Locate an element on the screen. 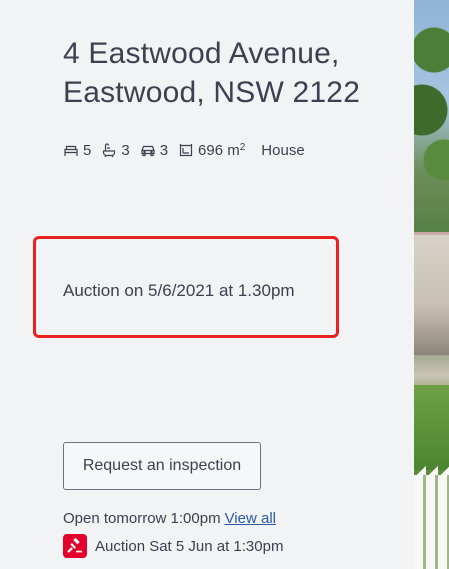  bed-icon is located at coordinates (71, 150).